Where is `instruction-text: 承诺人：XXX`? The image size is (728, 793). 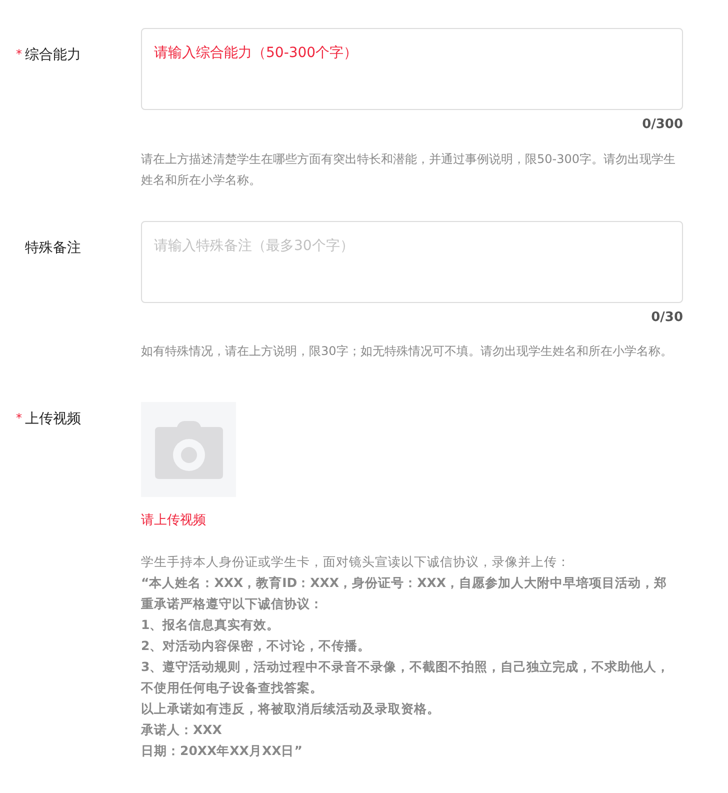
instruction-text: 承诺人：XXX is located at coordinates (182, 729).